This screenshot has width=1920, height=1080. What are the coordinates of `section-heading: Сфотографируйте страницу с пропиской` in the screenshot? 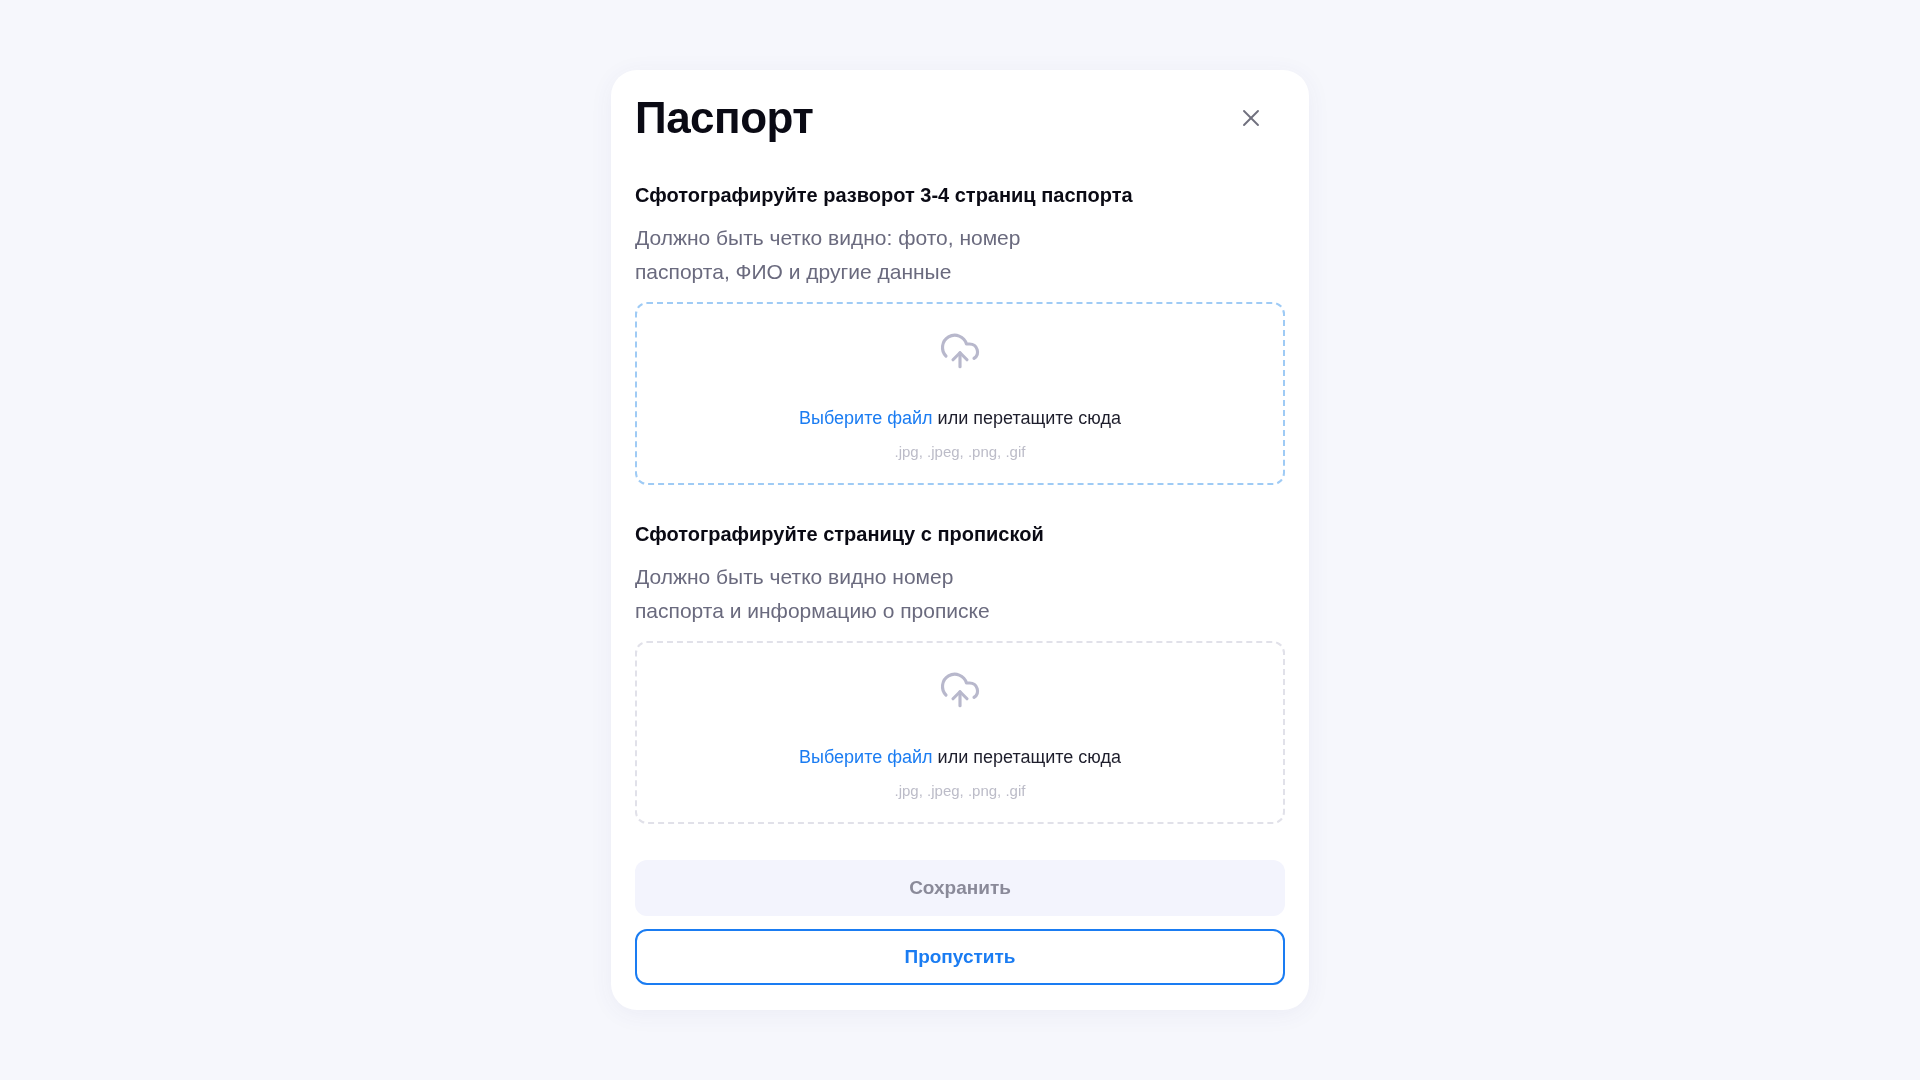 It's located at (840, 534).